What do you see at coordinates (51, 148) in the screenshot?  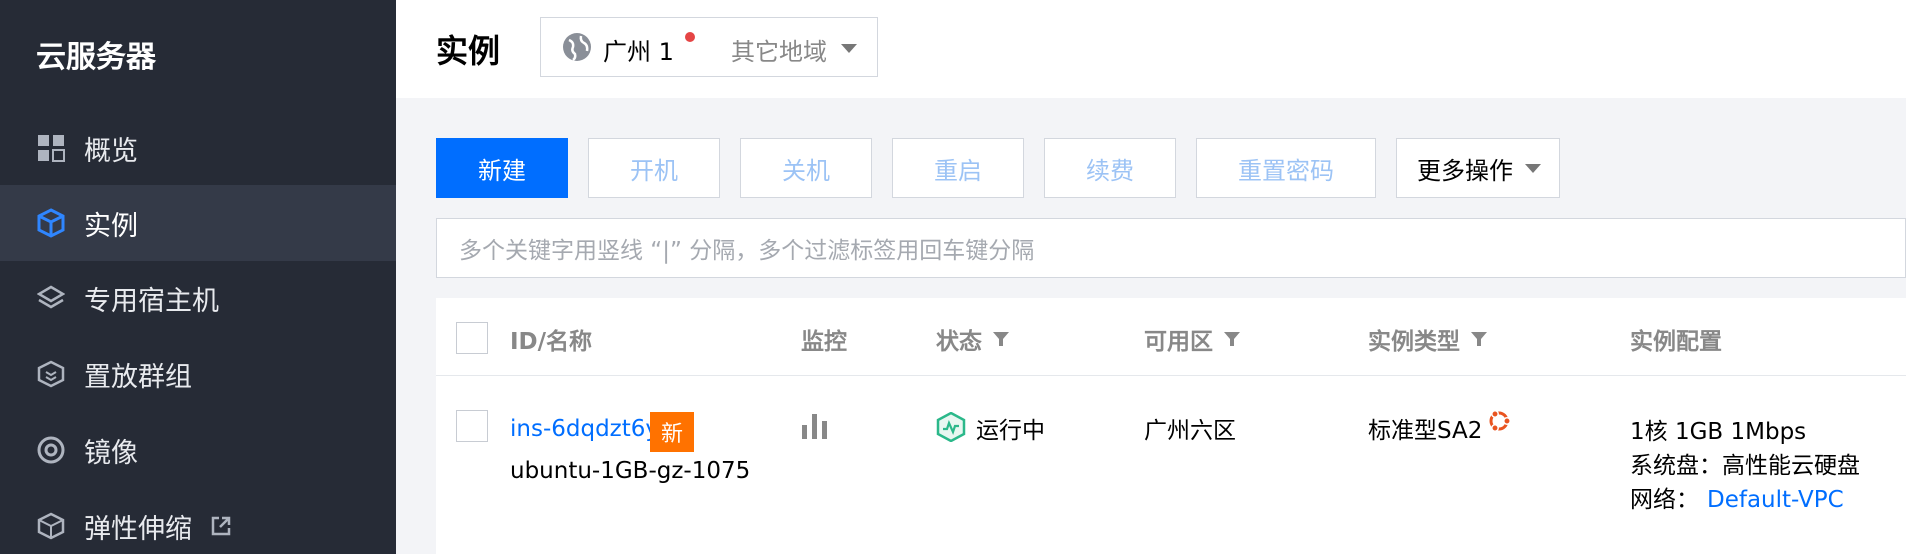 I see `grid-icon` at bounding box center [51, 148].